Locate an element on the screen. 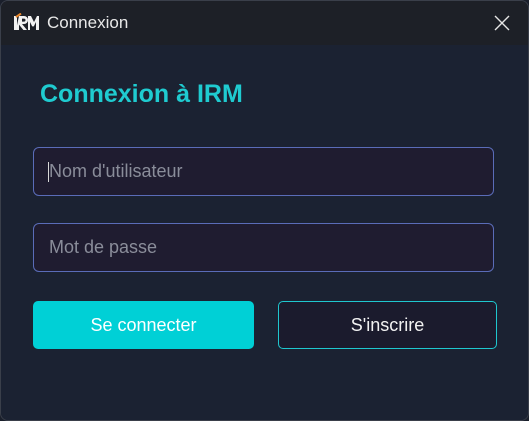 Image resolution: width=529 pixels, height=421 pixels. register-button-label: S'inscrire is located at coordinates (387, 324).